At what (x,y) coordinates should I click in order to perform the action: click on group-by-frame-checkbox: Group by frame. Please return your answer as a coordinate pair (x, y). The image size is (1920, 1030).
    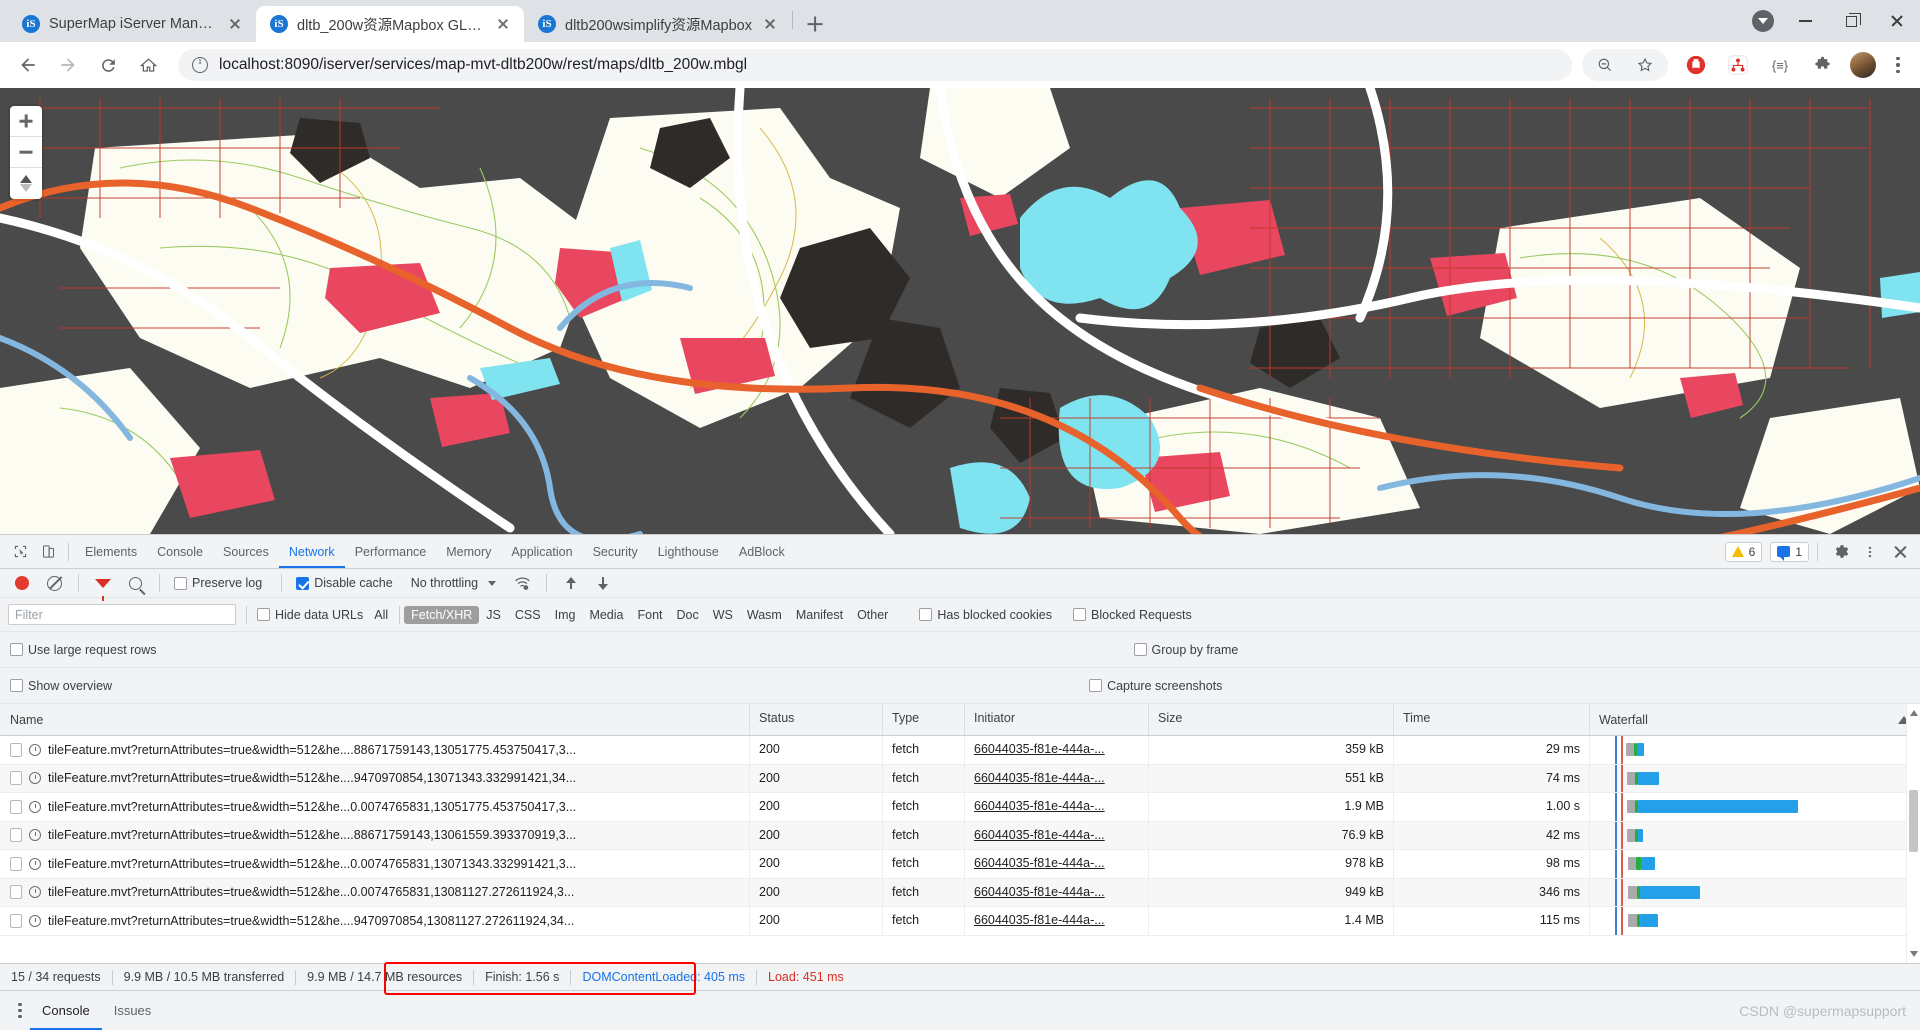
    Looking at the image, I should click on (1190, 650).